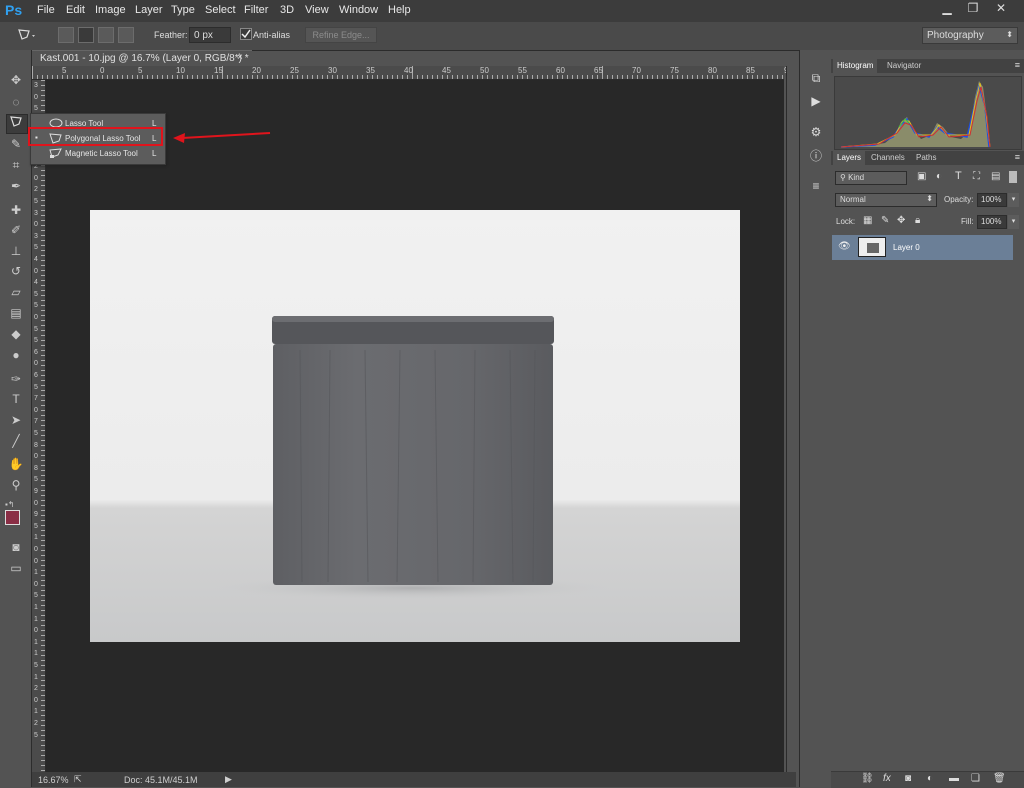 The width and height of the screenshot is (1024, 788). Describe the element at coordinates (16, 399) in the screenshot. I see `type-tool-icon: T` at that location.